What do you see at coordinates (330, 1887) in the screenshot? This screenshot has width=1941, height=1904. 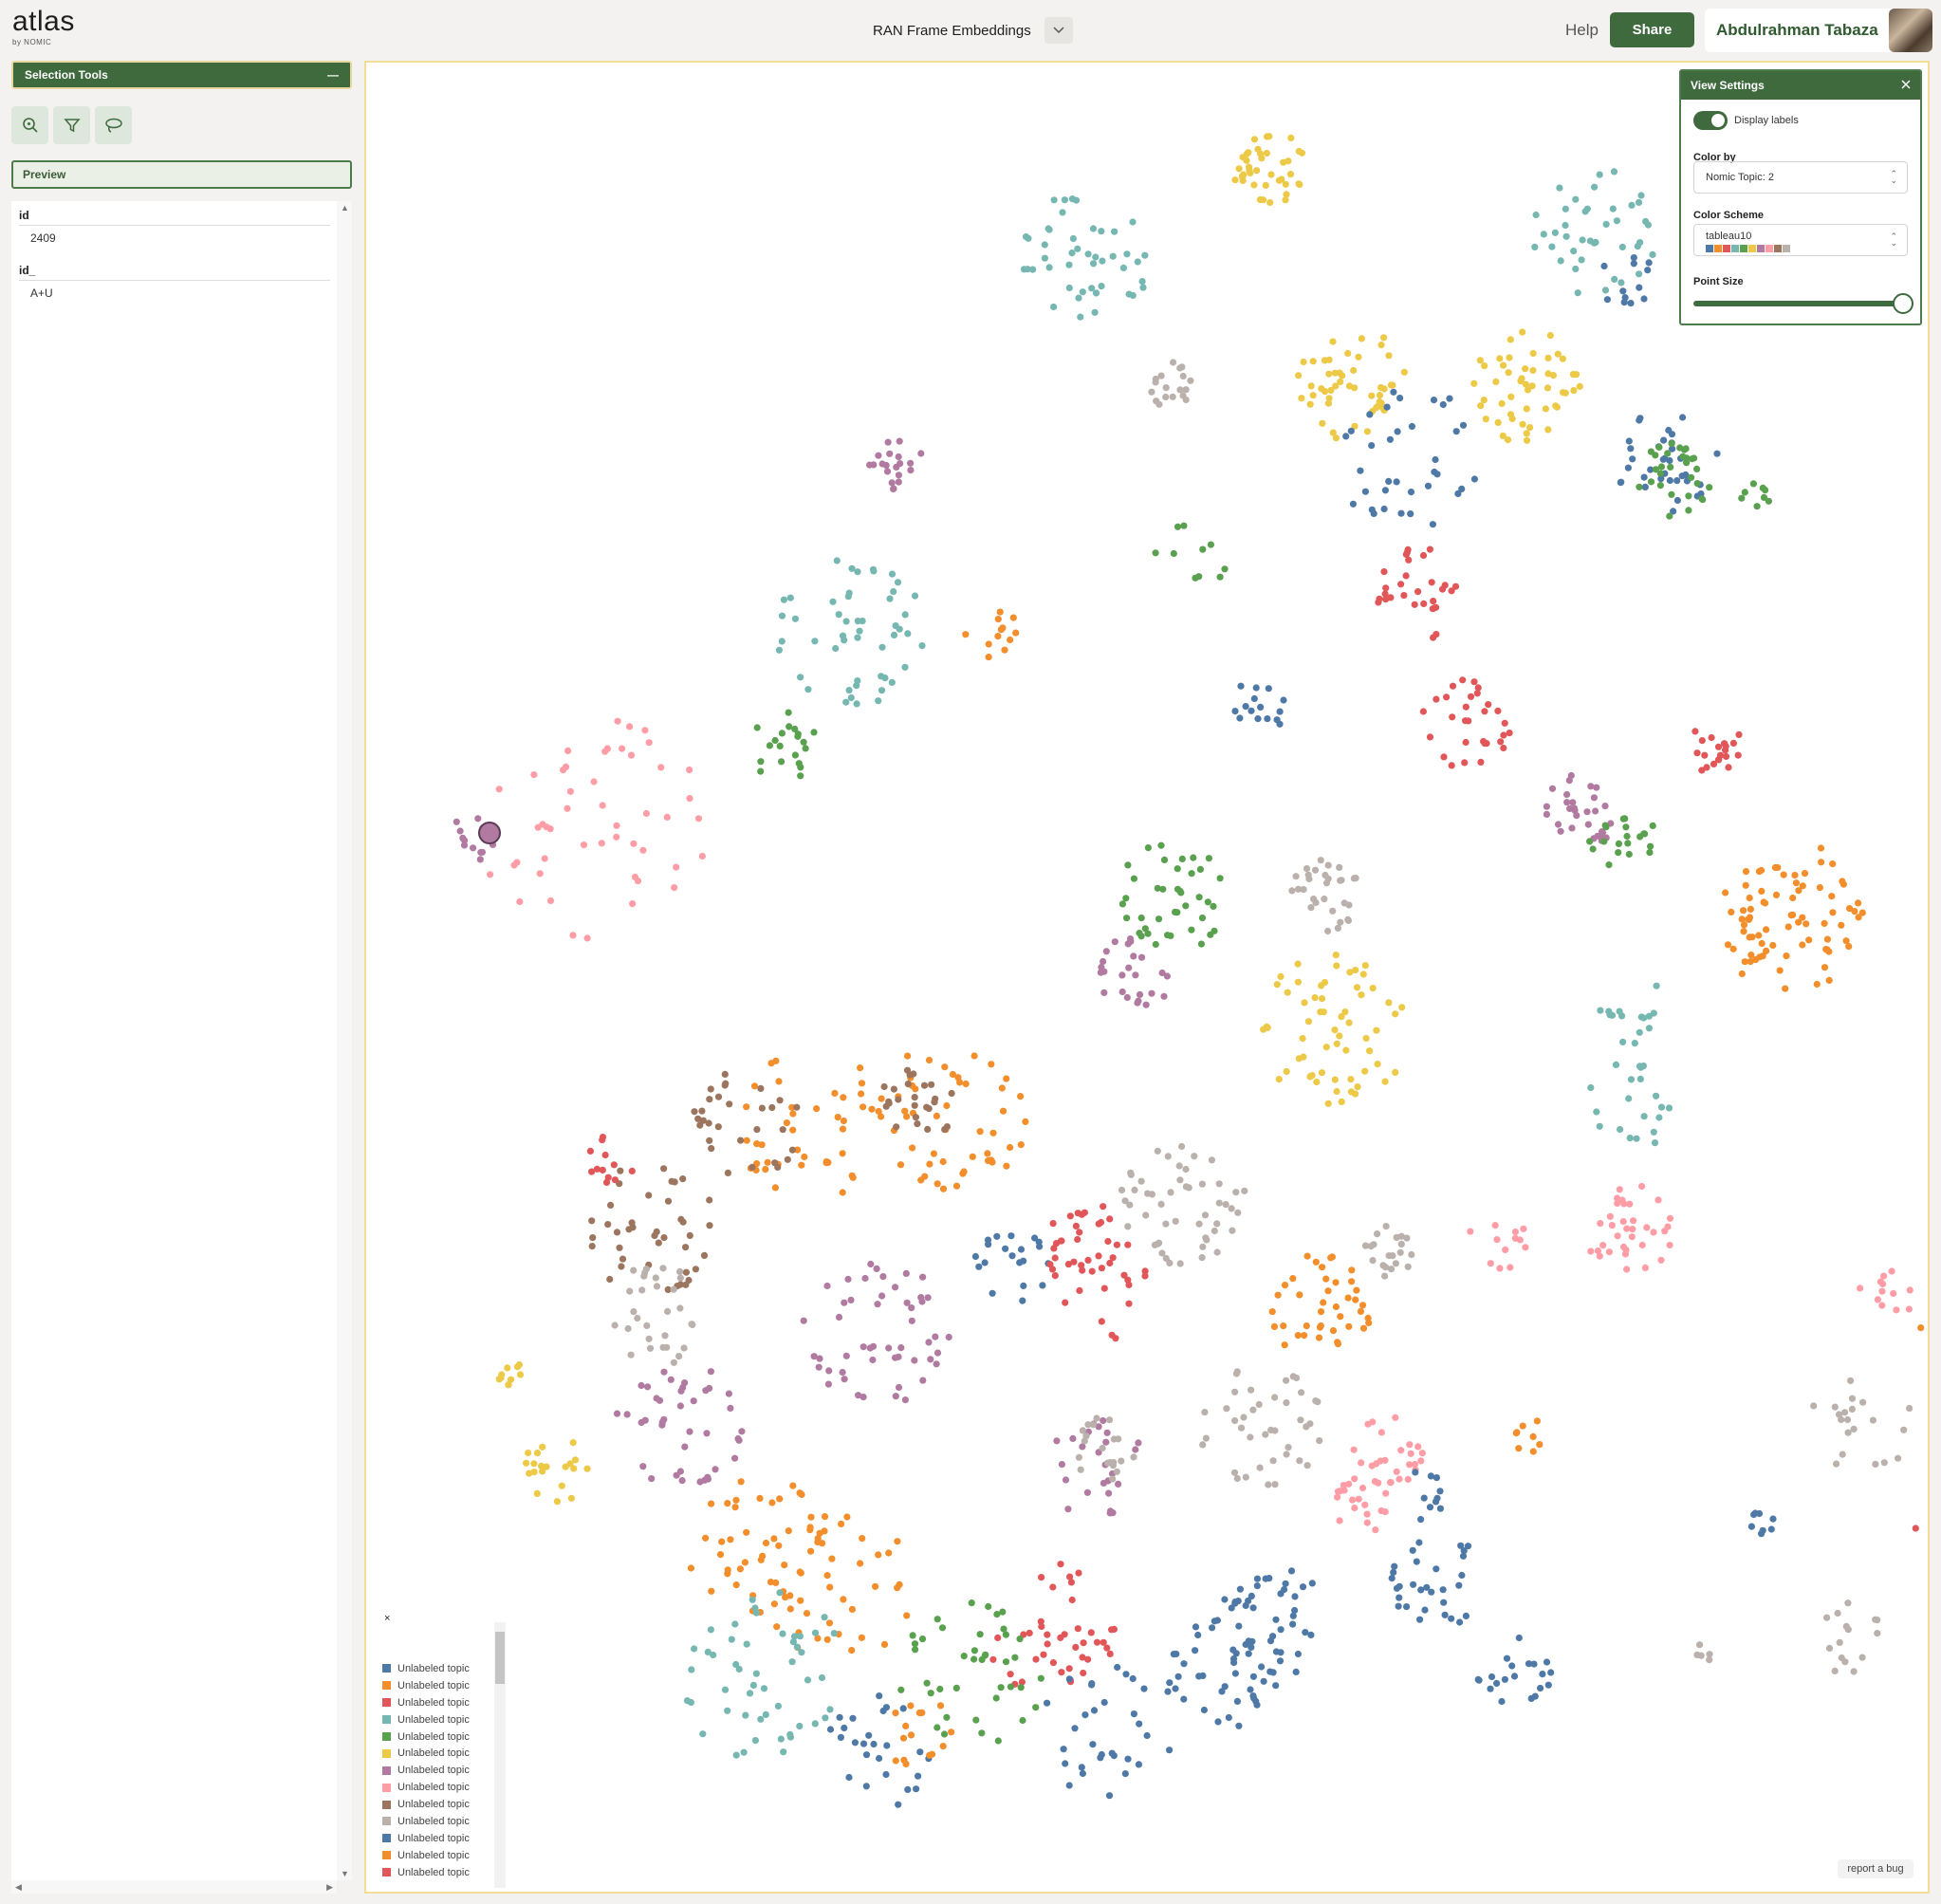 I see `scroll-right-icon: ▶` at bounding box center [330, 1887].